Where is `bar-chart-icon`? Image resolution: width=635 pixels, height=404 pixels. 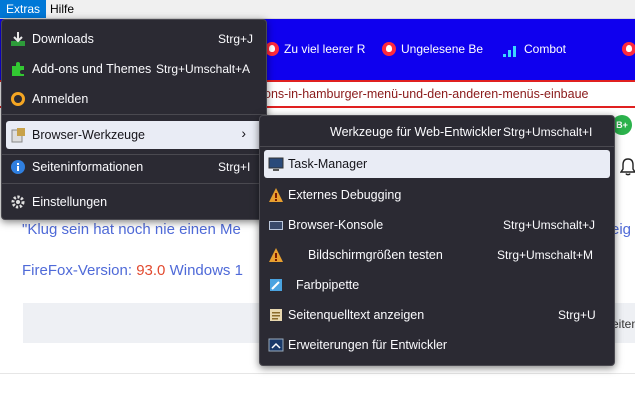
bar-chart-icon is located at coordinates (510, 50).